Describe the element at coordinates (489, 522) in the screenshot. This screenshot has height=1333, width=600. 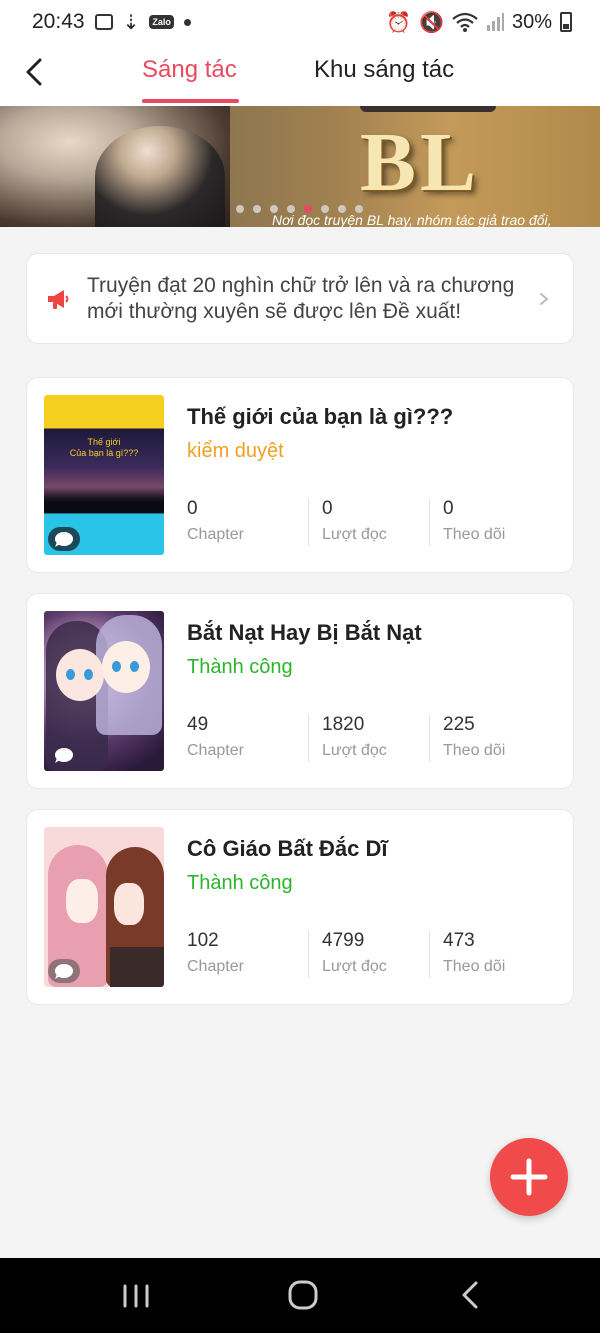
I see `stat-follows: 0 Theo dõi` at that location.